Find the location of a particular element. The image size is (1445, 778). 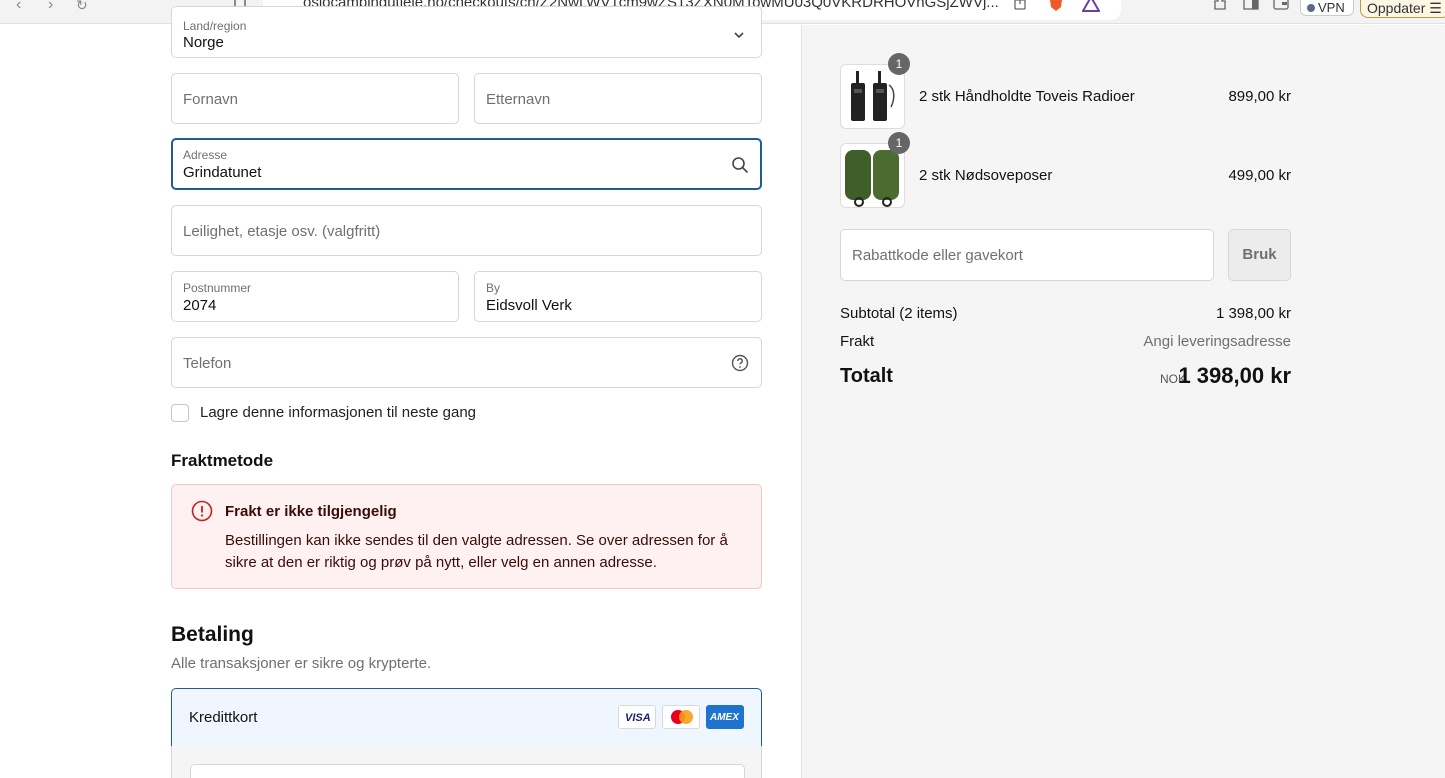

postal-code-label: Postnummer is located at coordinates (217, 288).